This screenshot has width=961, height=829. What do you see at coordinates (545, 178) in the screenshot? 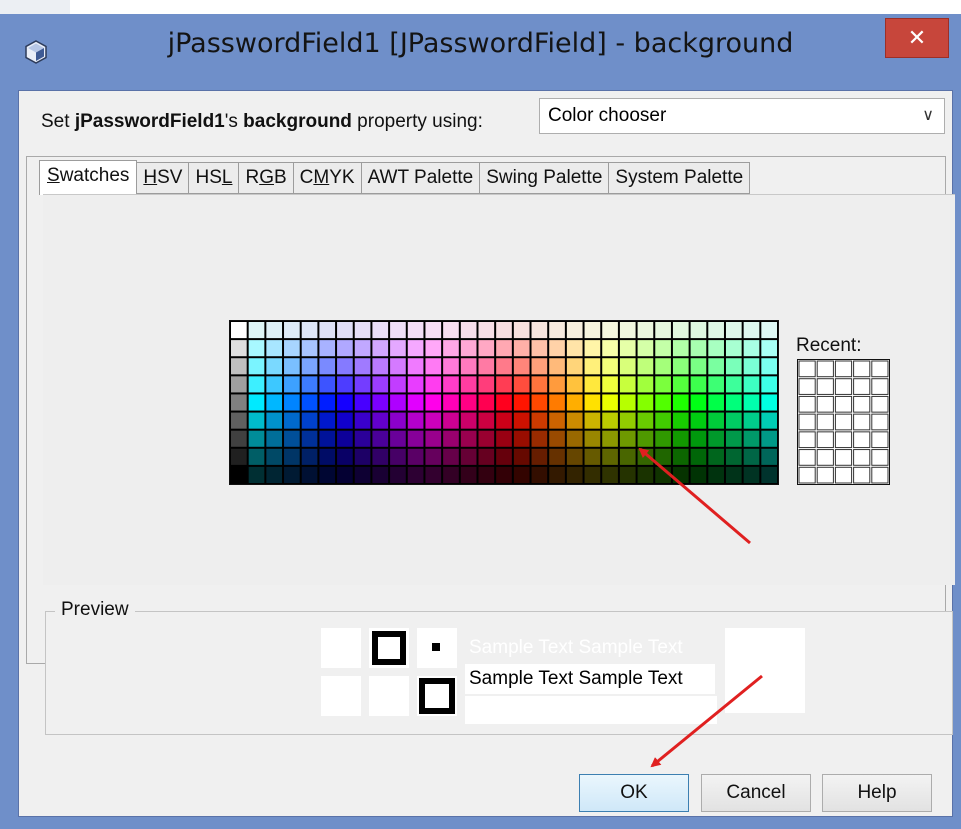
I see `tab-swing-palette: Swing Palette` at bounding box center [545, 178].